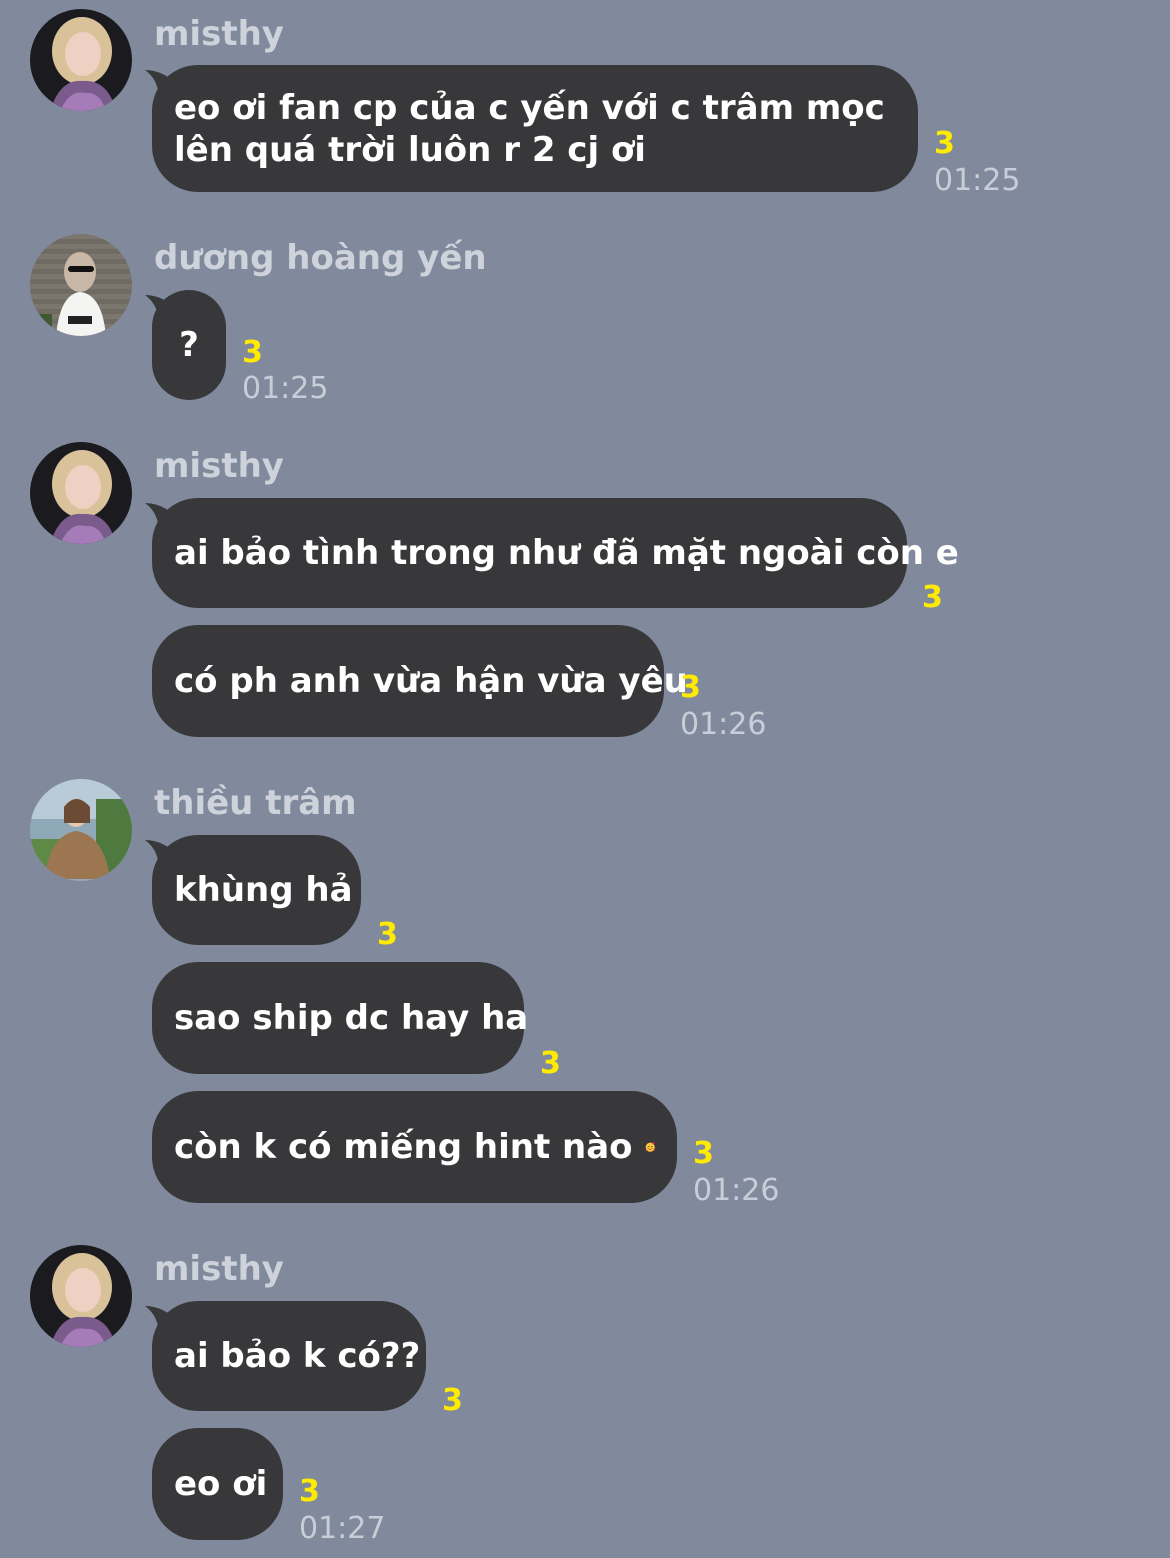 The width and height of the screenshot is (1170, 1558). I want to click on message-bubble: còn k có miếng hint nào, so click(414, 1147).